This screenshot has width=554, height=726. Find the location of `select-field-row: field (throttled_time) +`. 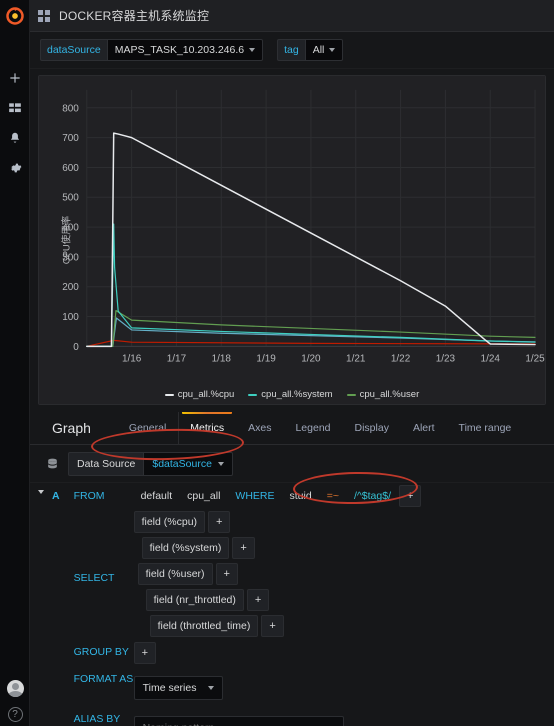

select-field-row: field (throttled_time) + is located at coordinates (209, 626).